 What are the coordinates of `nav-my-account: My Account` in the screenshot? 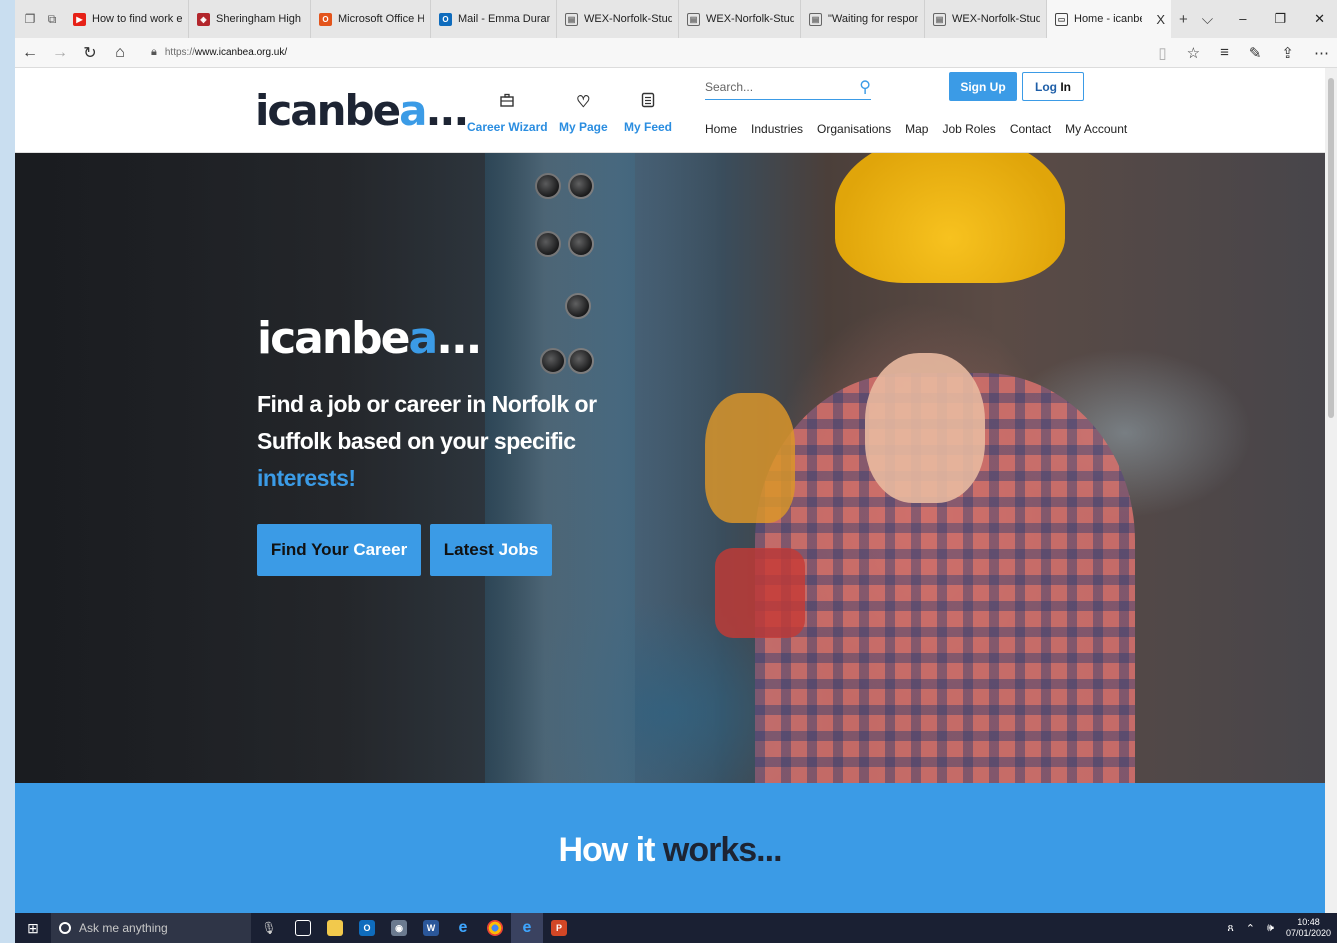 It's located at (1096, 129).